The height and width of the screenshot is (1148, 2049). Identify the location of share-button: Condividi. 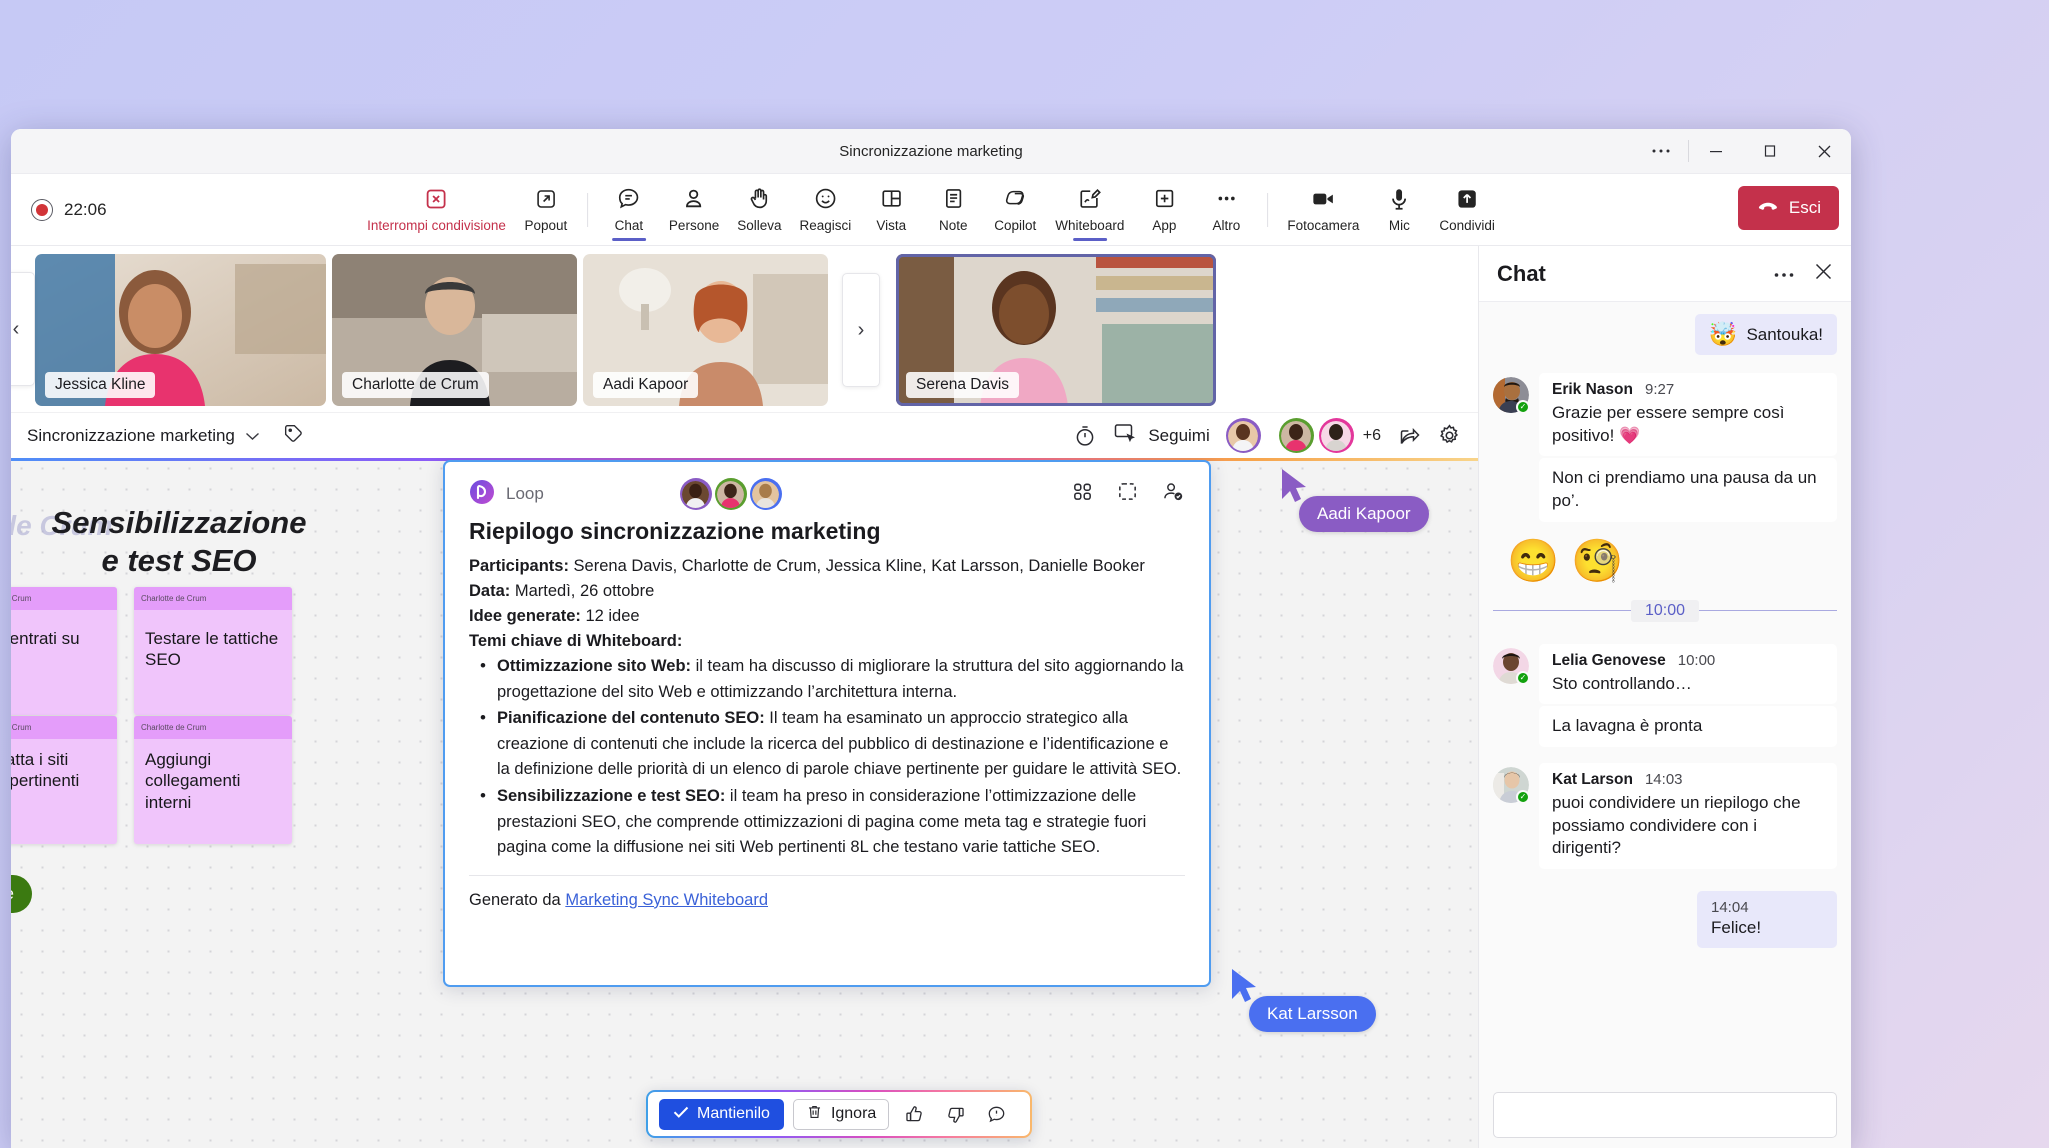
(1467, 210).